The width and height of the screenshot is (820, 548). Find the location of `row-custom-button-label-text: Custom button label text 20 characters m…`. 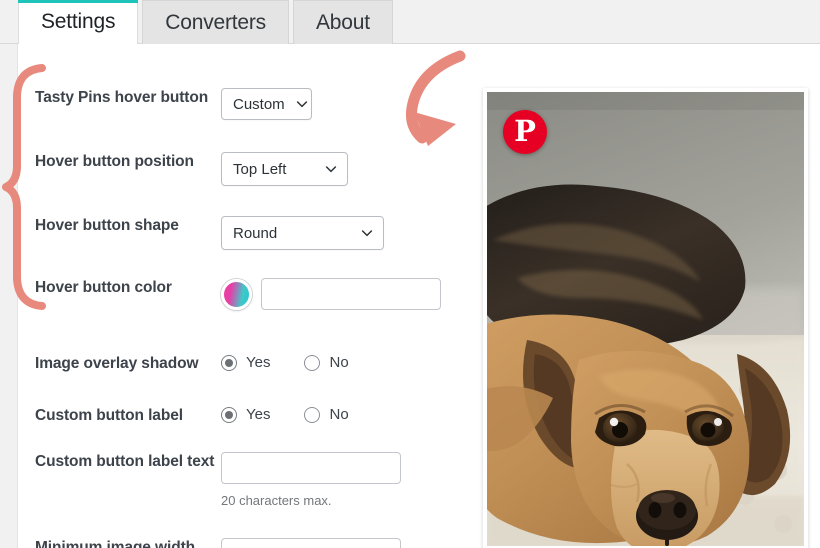

row-custom-button-label-text: Custom button label text 20 characters m… is located at coordinates (244, 480).